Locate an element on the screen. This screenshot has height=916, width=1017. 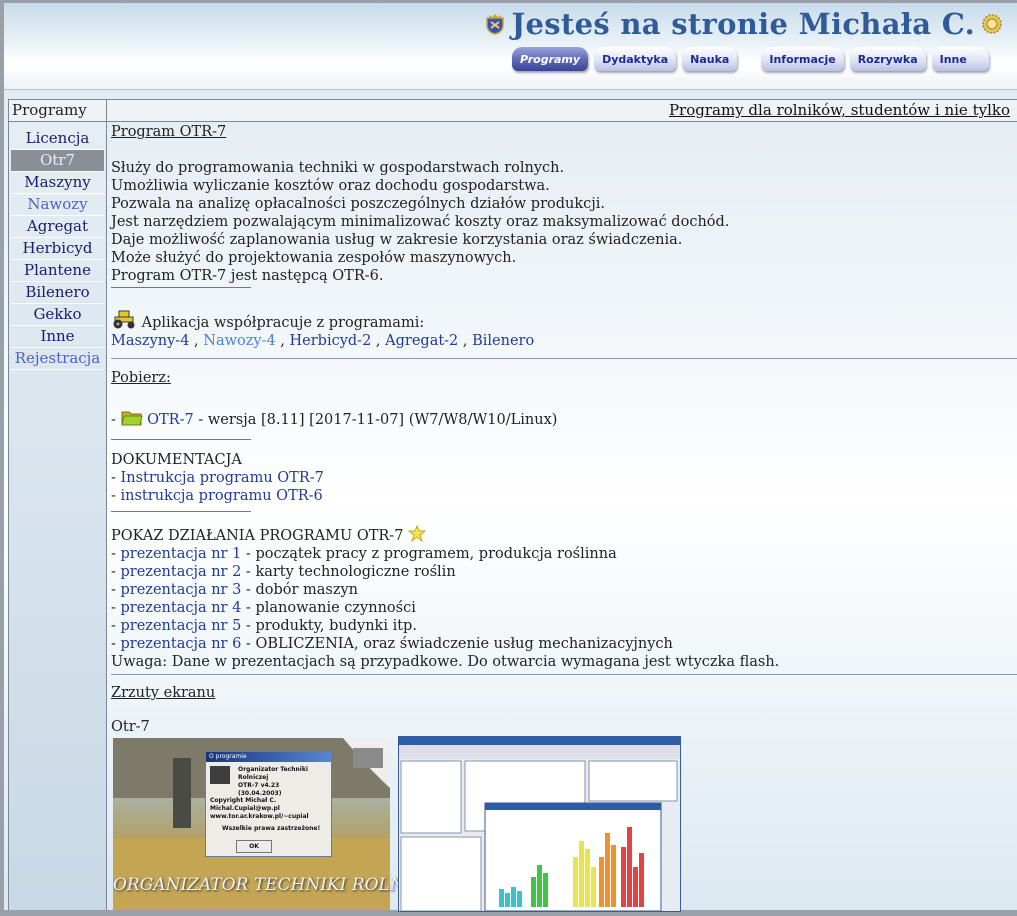
download-link-otr7: OTR-7 is located at coordinates (170, 420).